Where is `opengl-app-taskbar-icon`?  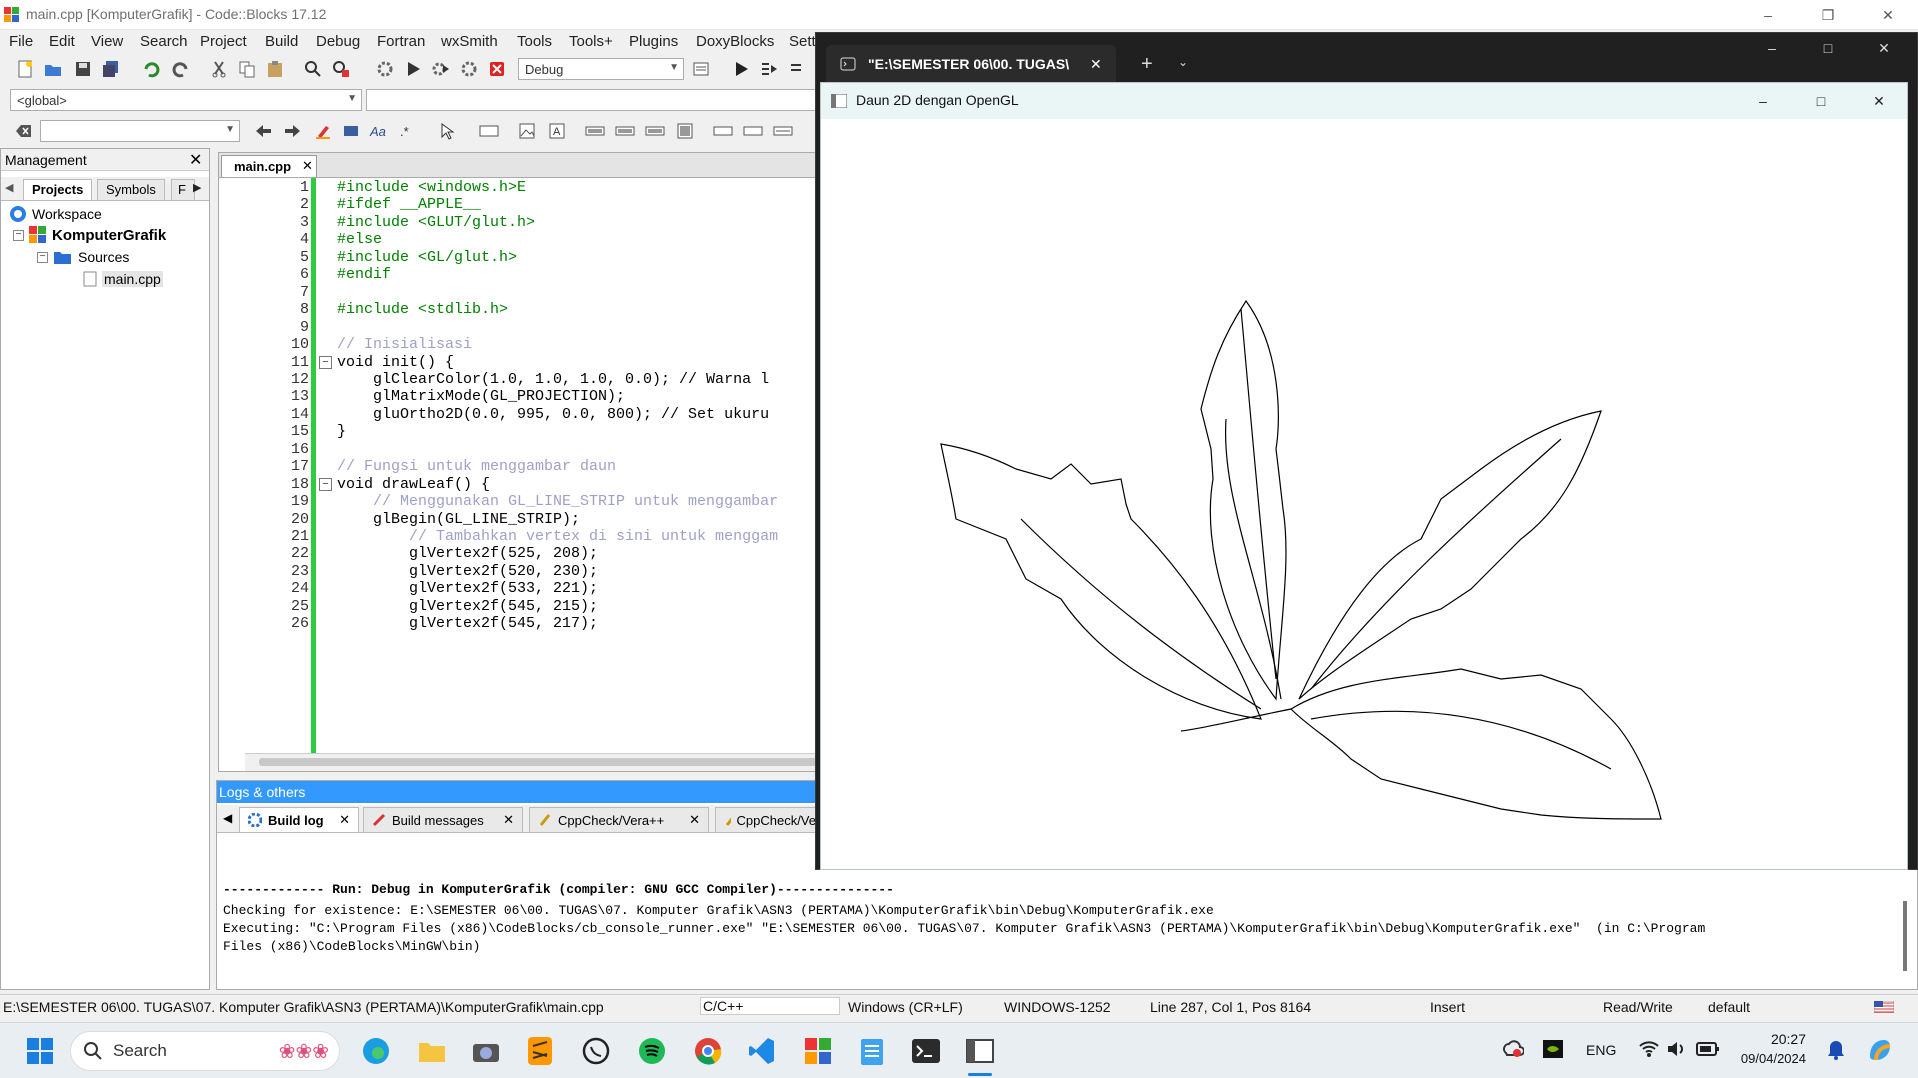
opengl-app-taskbar-icon is located at coordinates (980, 1051).